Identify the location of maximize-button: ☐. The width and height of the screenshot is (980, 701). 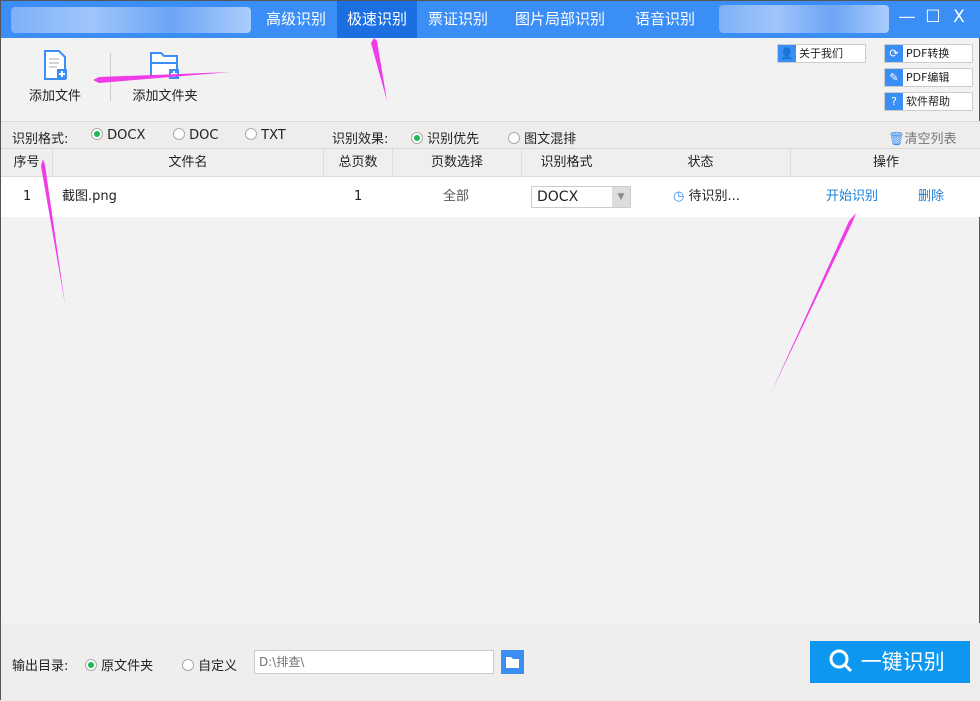
(933, 17).